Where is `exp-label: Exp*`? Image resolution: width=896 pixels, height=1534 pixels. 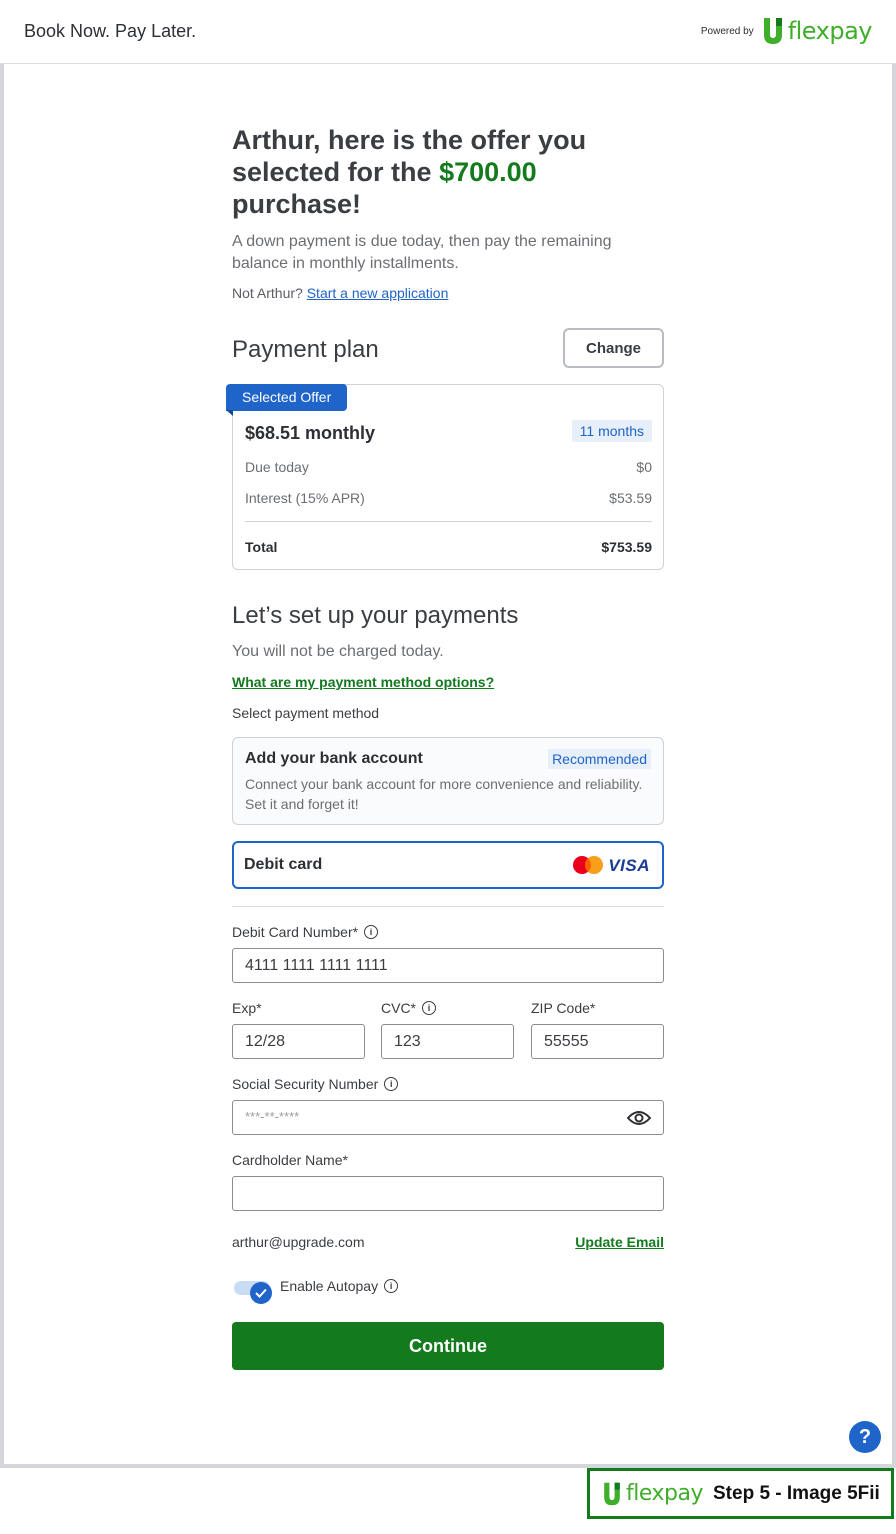
exp-label: Exp* is located at coordinates (247, 1008).